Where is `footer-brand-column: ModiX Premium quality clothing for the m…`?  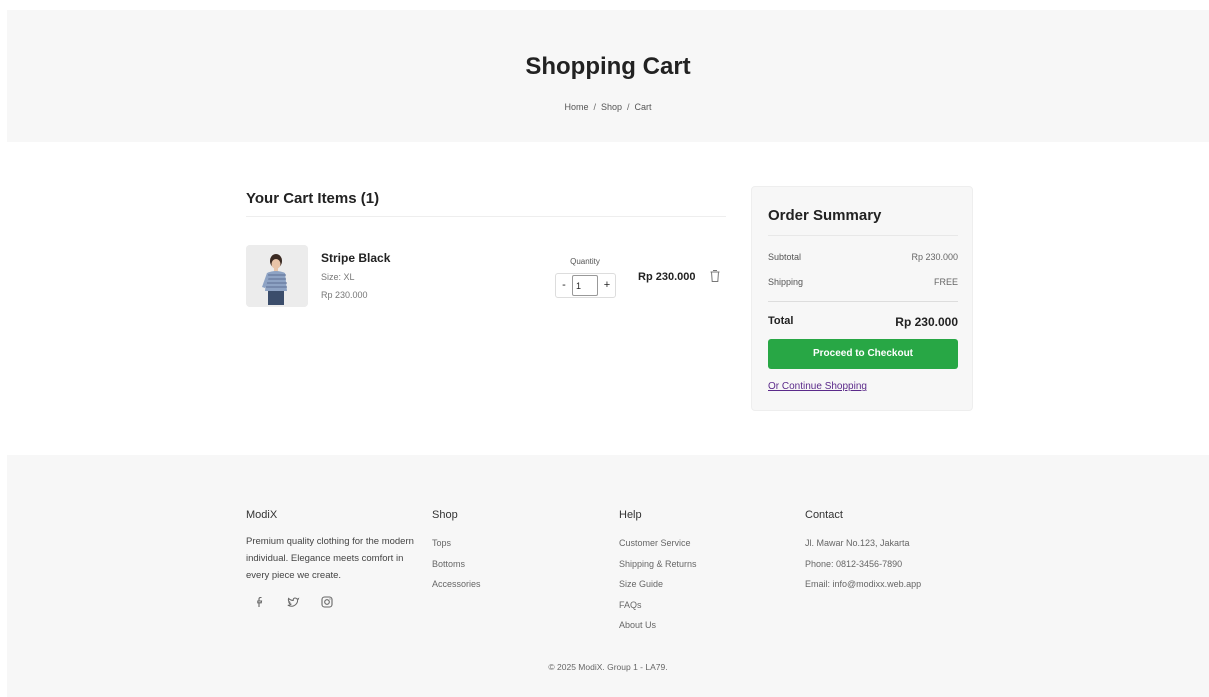 footer-brand-column: ModiX Premium quality clothing for the m… is located at coordinates (331, 559).